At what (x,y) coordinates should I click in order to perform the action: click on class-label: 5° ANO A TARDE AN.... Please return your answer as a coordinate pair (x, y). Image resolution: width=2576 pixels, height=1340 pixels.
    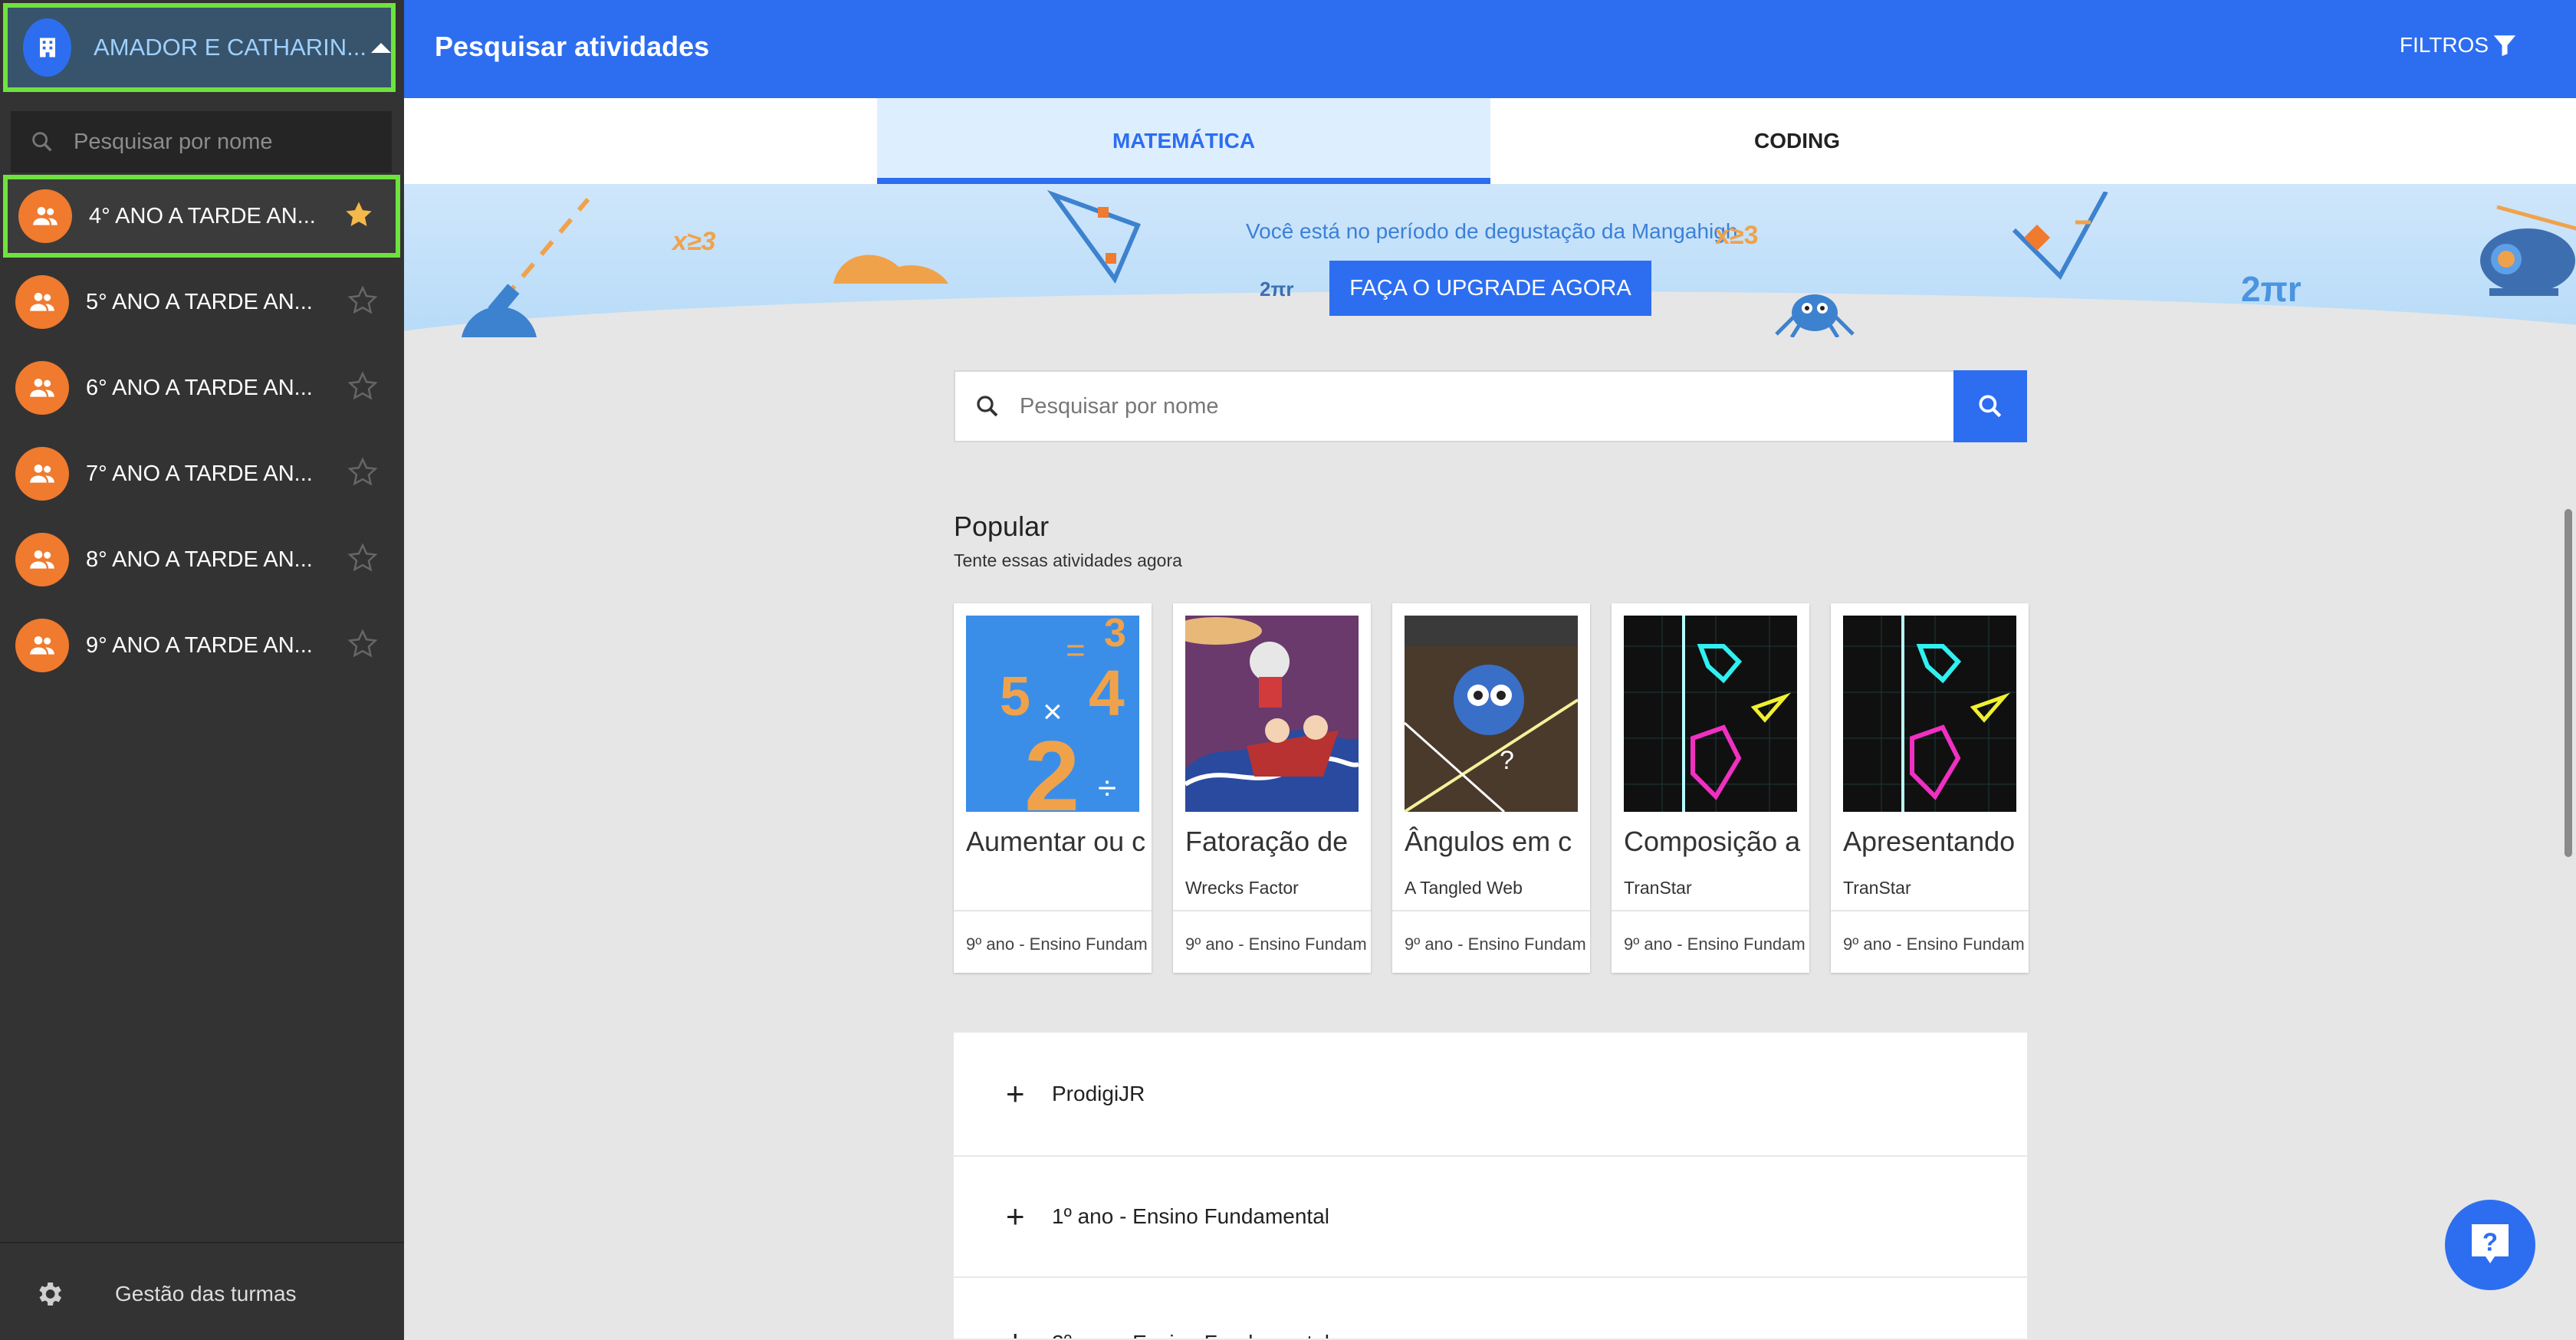
    Looking at the image, I should click on (199, 301).